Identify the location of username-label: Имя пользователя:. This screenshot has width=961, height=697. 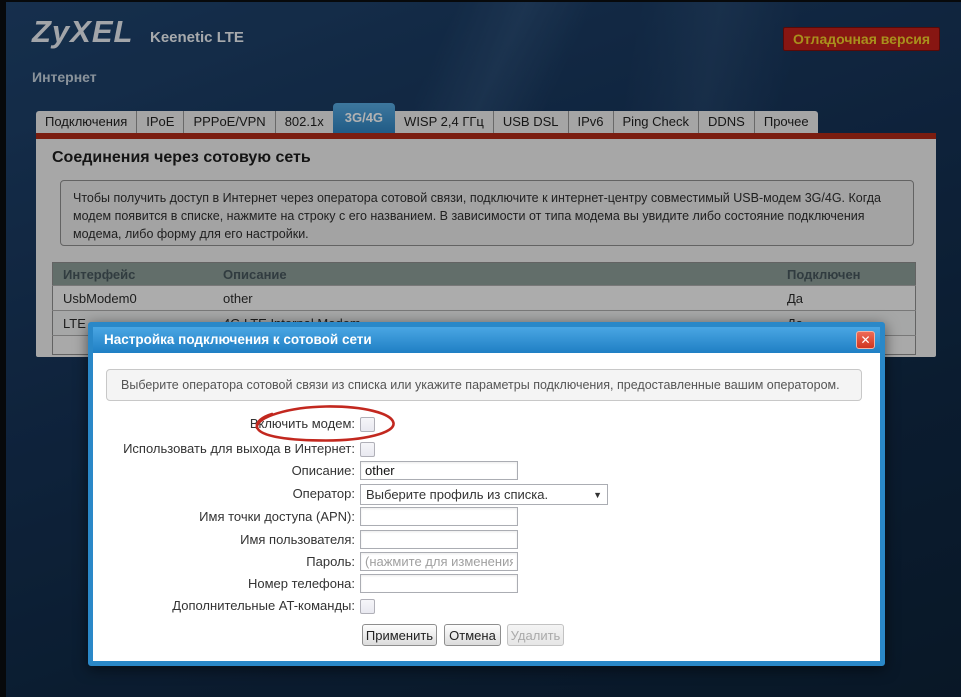
(297, 539).